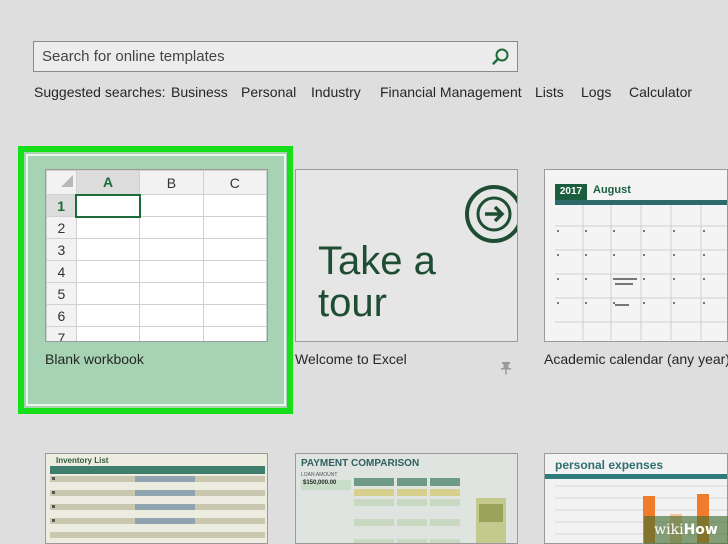  What do you see at coordinates (430, 510) in the screenshot?
I see `payment-table-graphic` at bounding box center [430, 510].